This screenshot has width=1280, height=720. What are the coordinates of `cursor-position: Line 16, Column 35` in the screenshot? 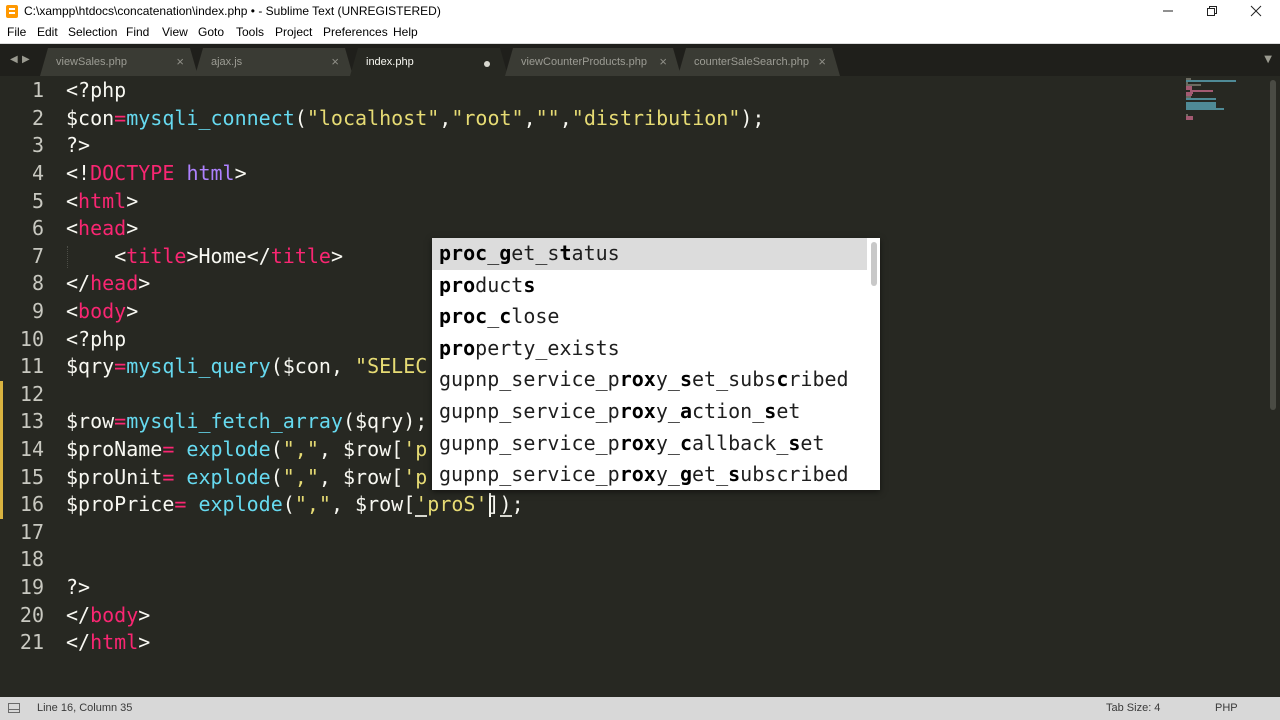 It's located at (85, 708).